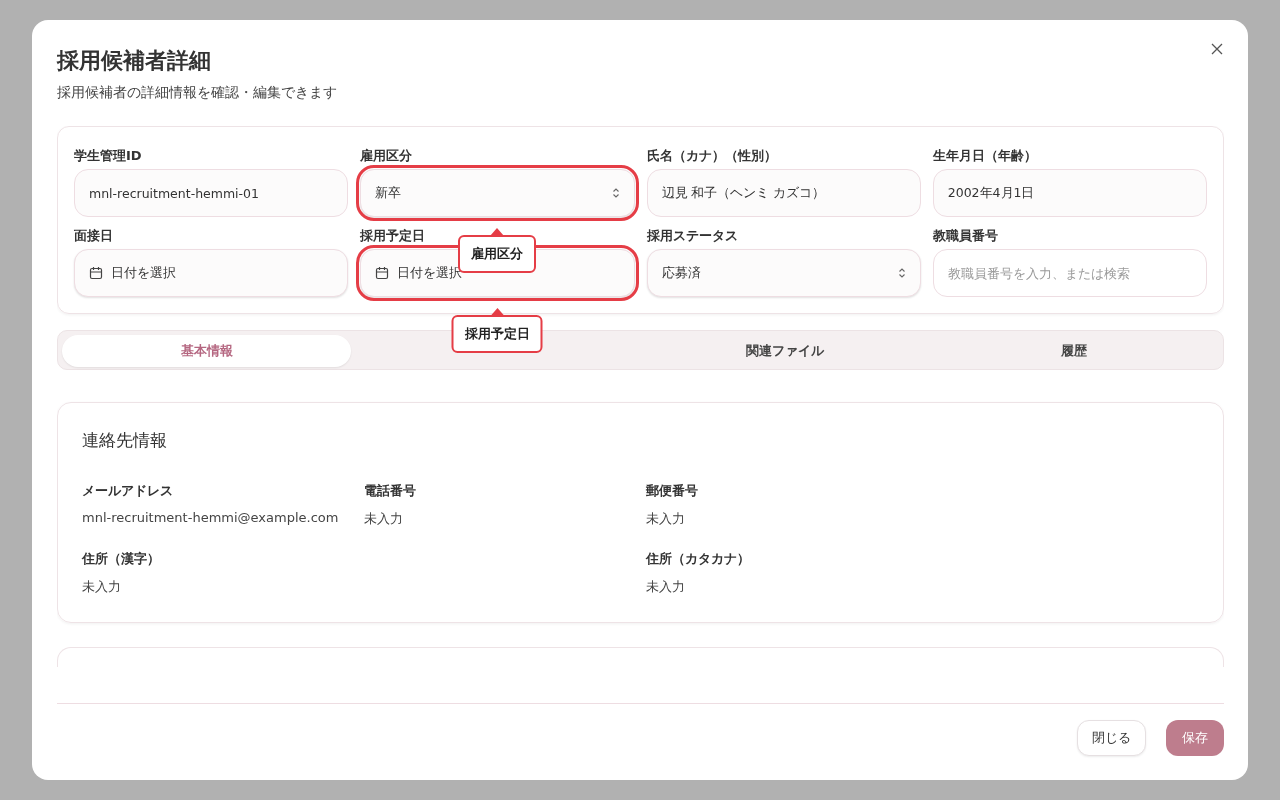 This screenshot has width=1280, height=800. What do you see at coordinates (712, 156) in the screenshot?
I see `field-label: 氏名（カナ）（性別）` at bounding box center [712, 156].